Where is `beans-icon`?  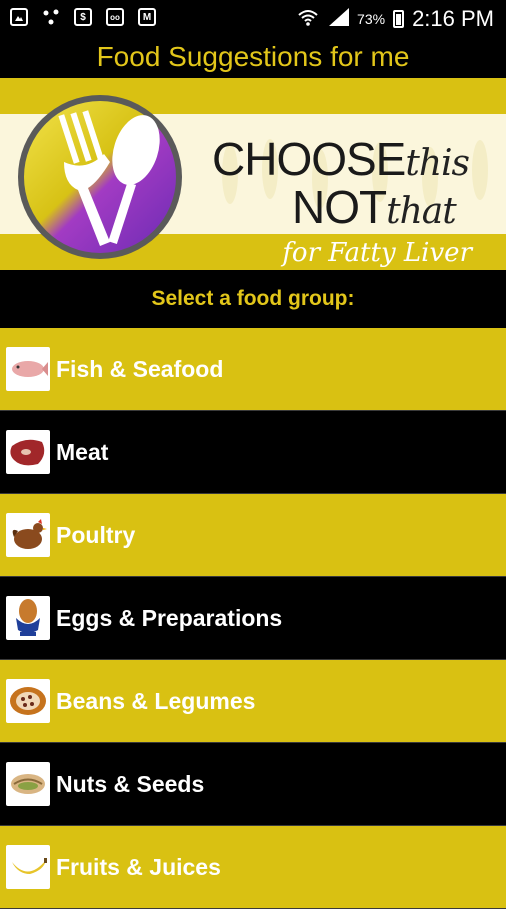
beans-icon is located at coordinates (28, 701).